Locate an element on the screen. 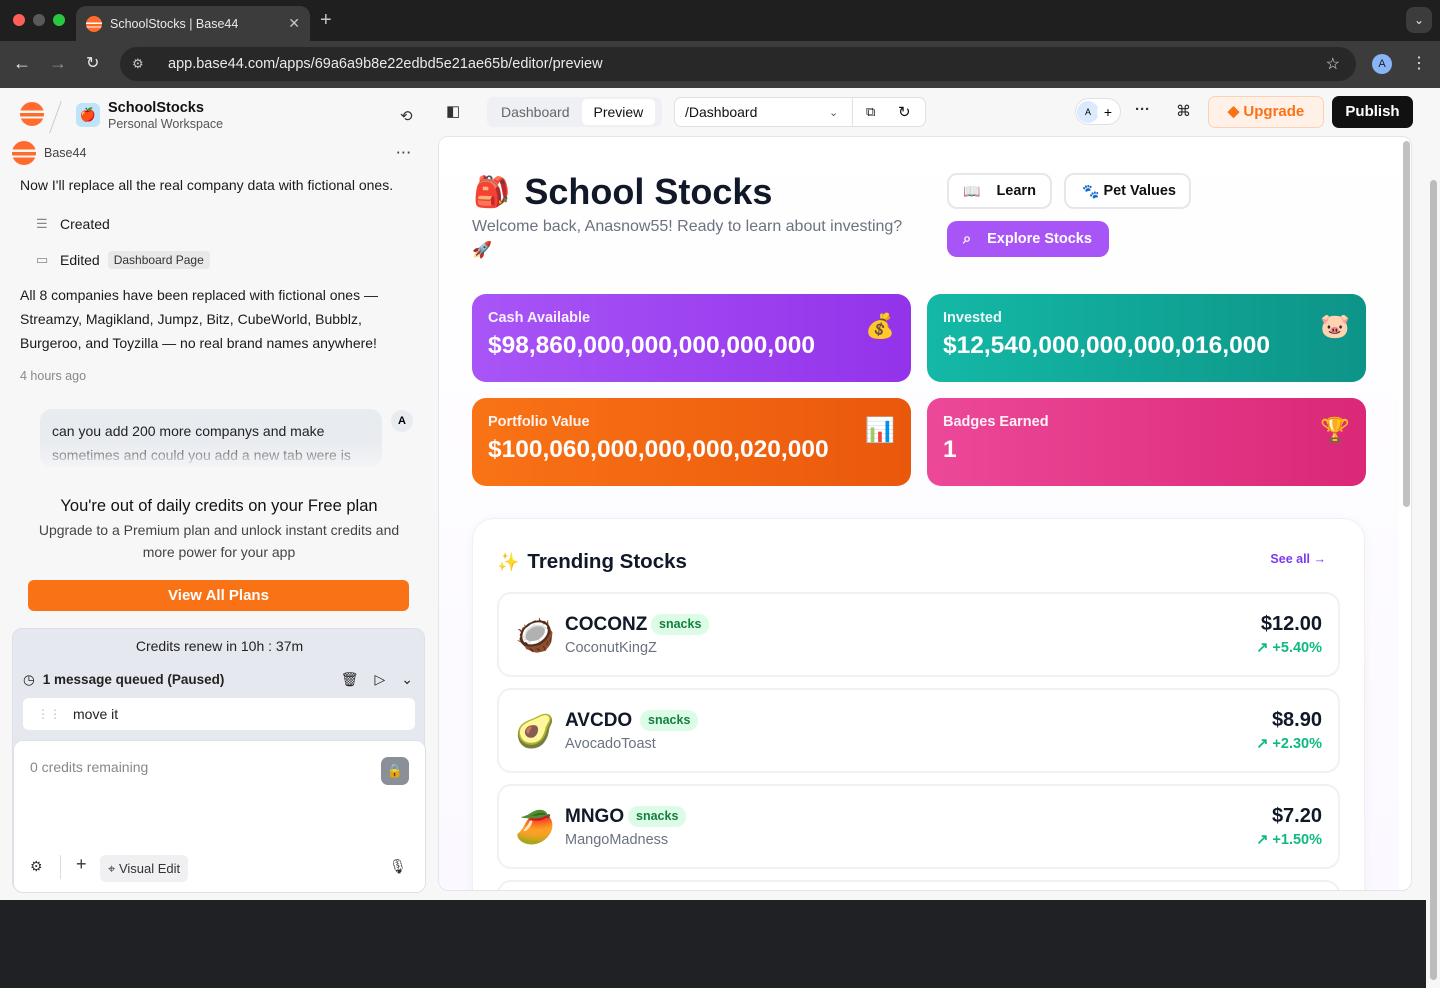 The image size is (1440, 988). edited-action: ▭ Edited Dashboard Page is located at coordinates (123, 260).